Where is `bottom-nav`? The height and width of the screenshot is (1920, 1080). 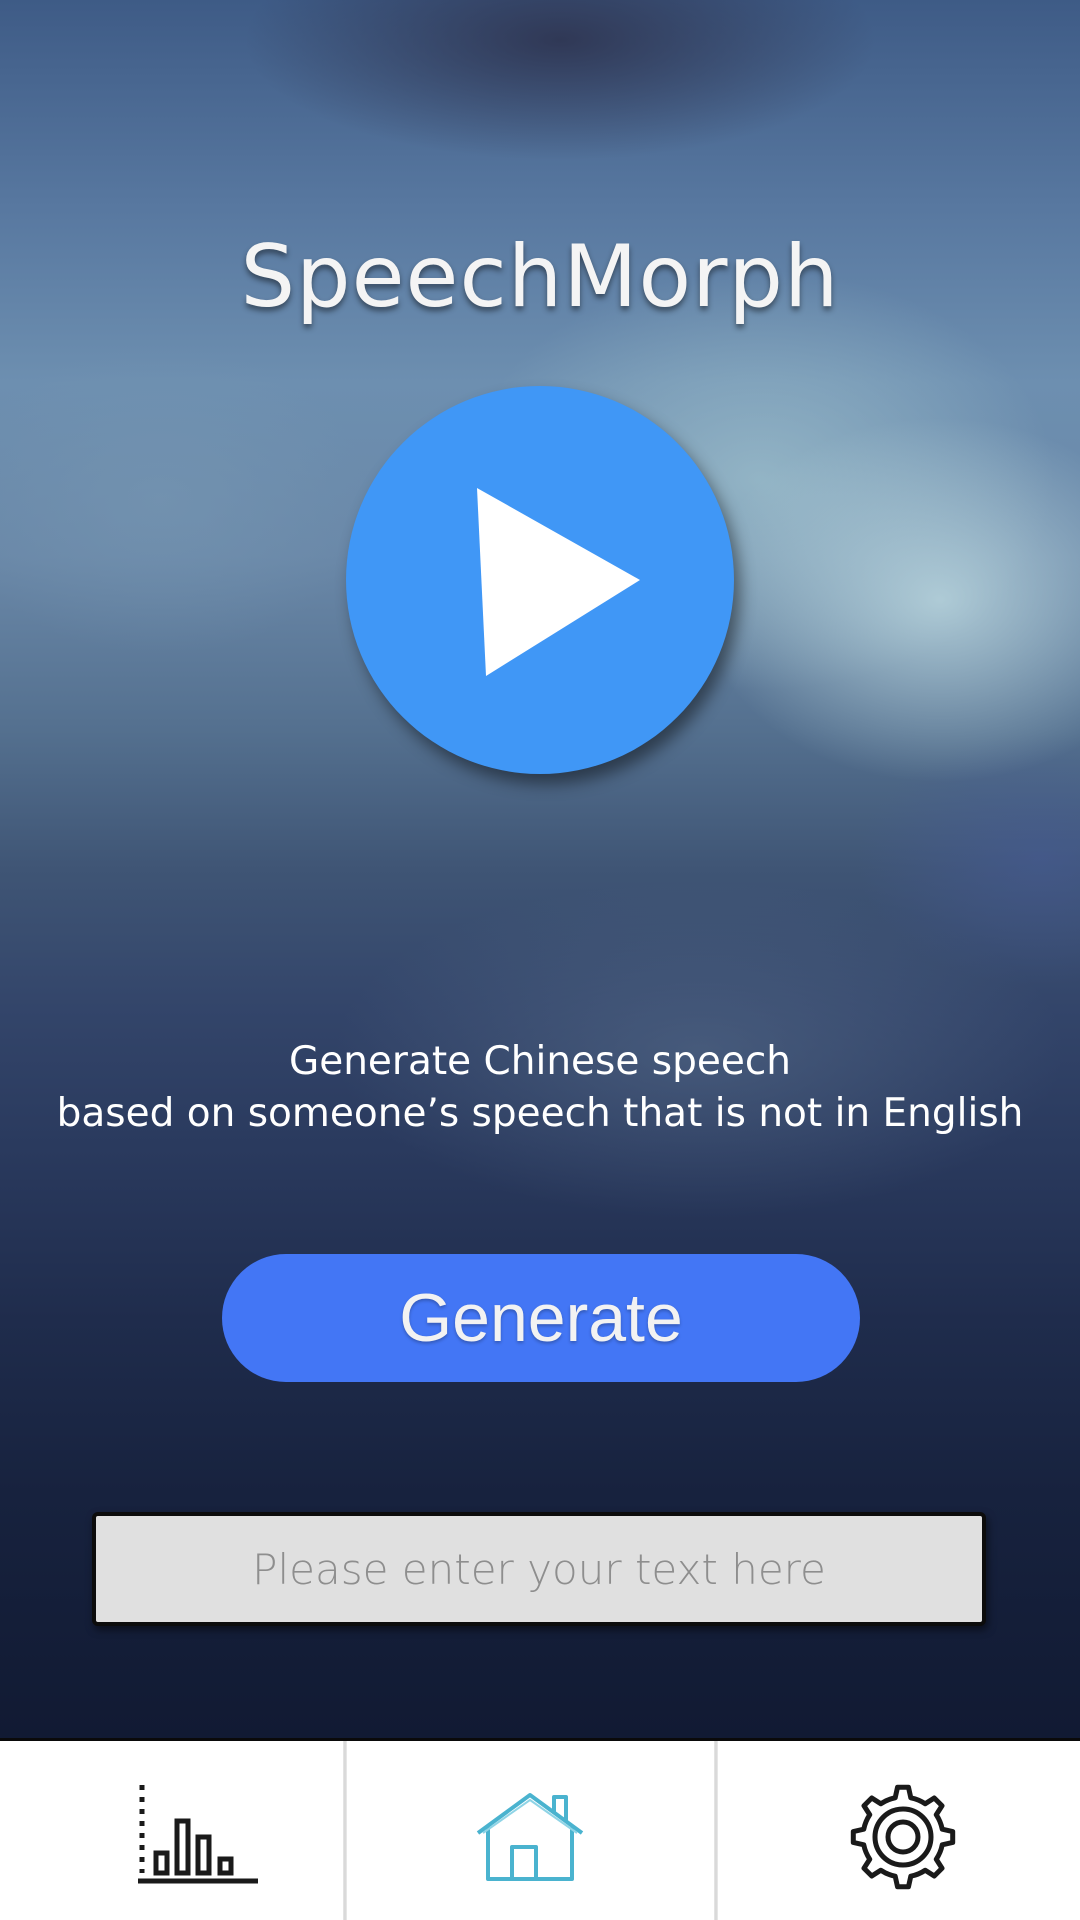 bottom-nav is located at coordinates (540, 1829).